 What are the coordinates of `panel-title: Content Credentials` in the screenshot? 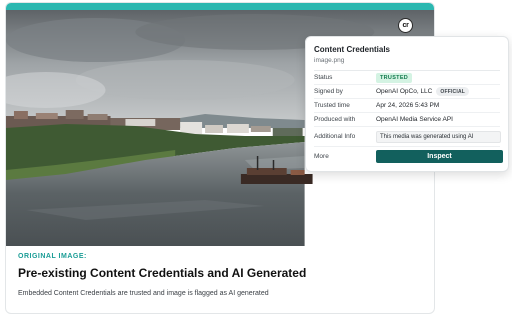 It's located at (352, 49).